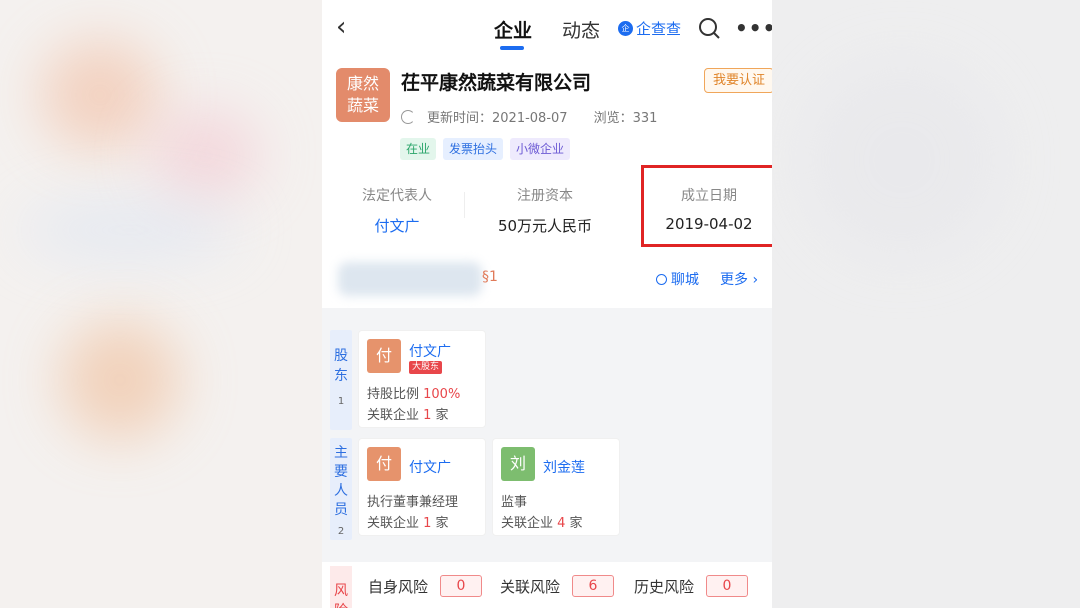  I want to click on logo-line-2: 蔬菜, so click(362, 105).